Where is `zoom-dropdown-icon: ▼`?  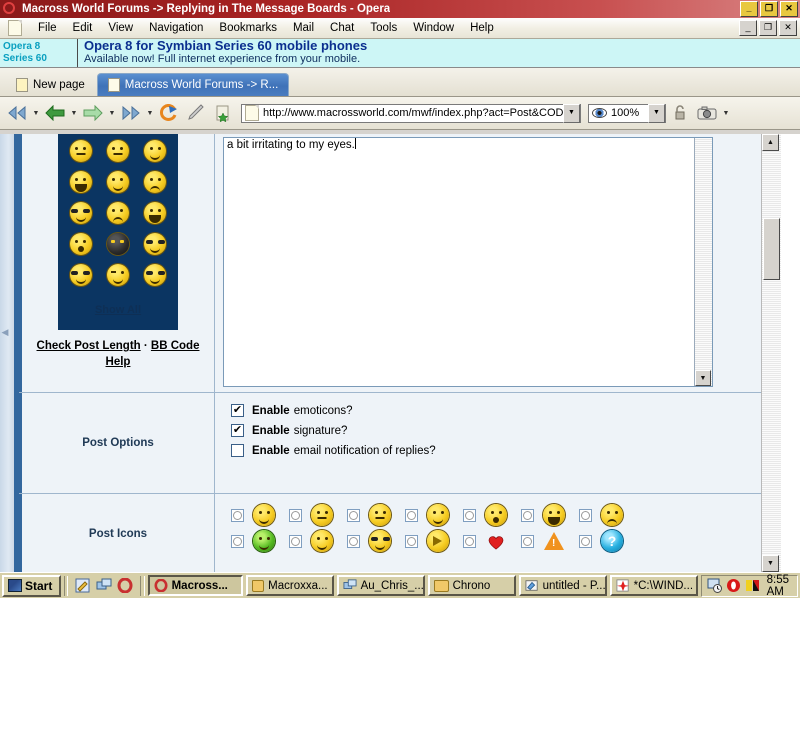
zoom-dropdown-icon: ▼ is located at coordinates (656, 113).